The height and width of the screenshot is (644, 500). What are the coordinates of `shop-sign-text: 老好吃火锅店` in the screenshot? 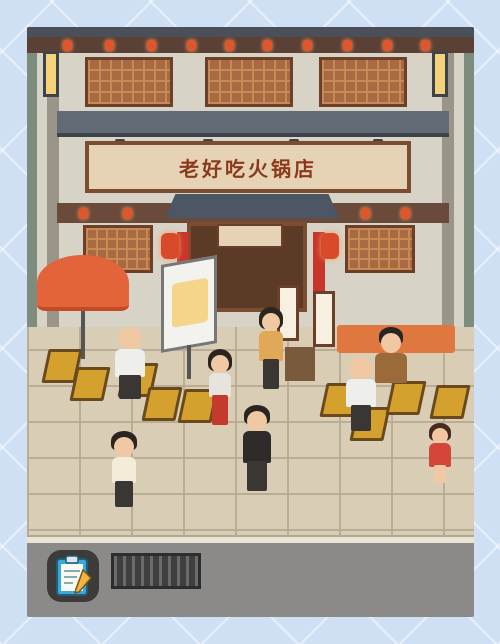 It's located at (248, 168).